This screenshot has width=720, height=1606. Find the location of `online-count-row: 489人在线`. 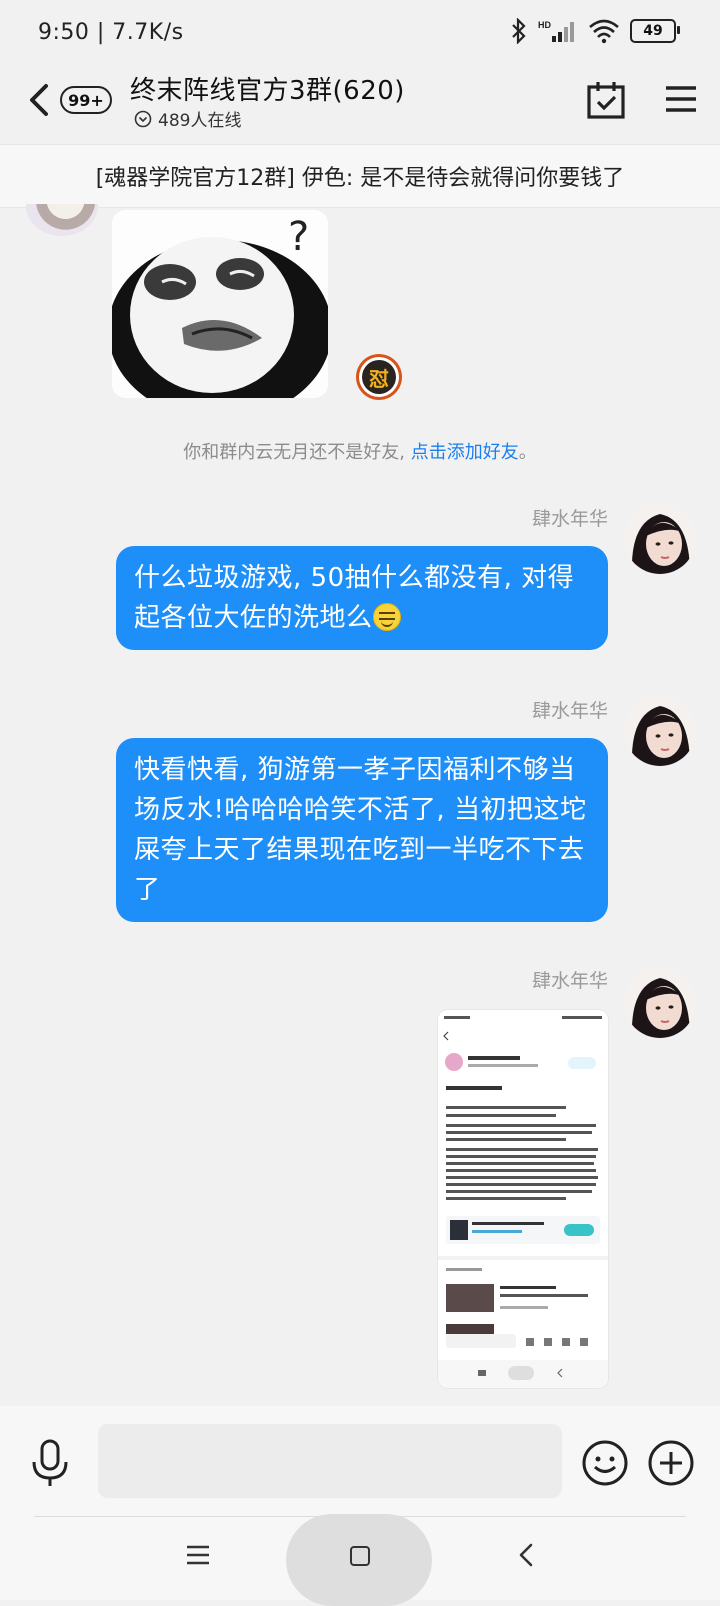

online-count-row: 489人在线 is located at coordinates (187, 118).